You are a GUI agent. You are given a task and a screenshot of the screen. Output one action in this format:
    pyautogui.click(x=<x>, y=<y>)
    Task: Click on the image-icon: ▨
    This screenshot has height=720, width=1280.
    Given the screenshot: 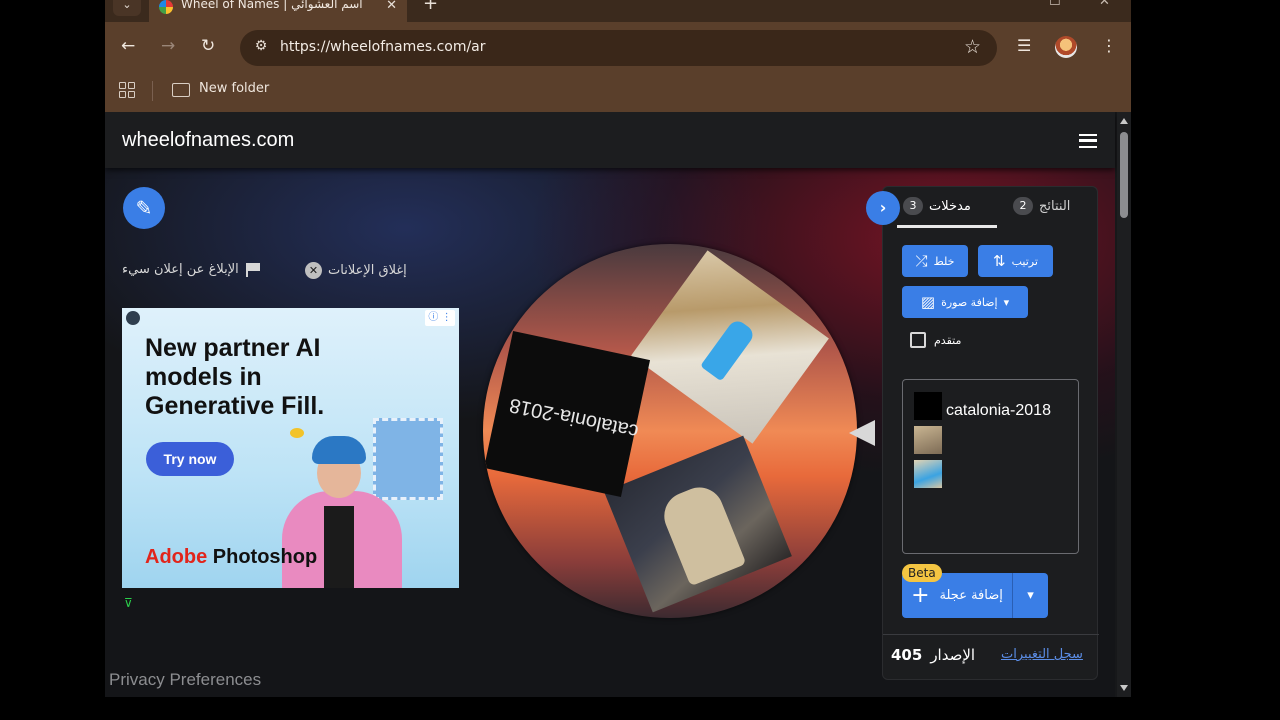 What is the action you would take?
    pyautogui.click(x=928, y=302)
    